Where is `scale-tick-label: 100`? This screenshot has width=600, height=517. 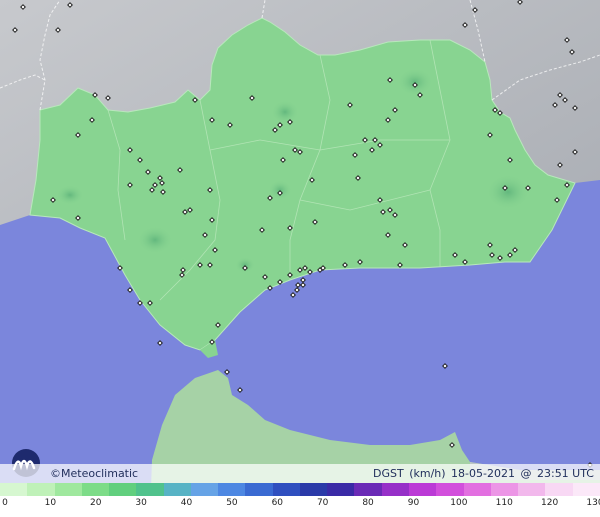
scale-tick-label: 100 is located at coordinates (459, 503).